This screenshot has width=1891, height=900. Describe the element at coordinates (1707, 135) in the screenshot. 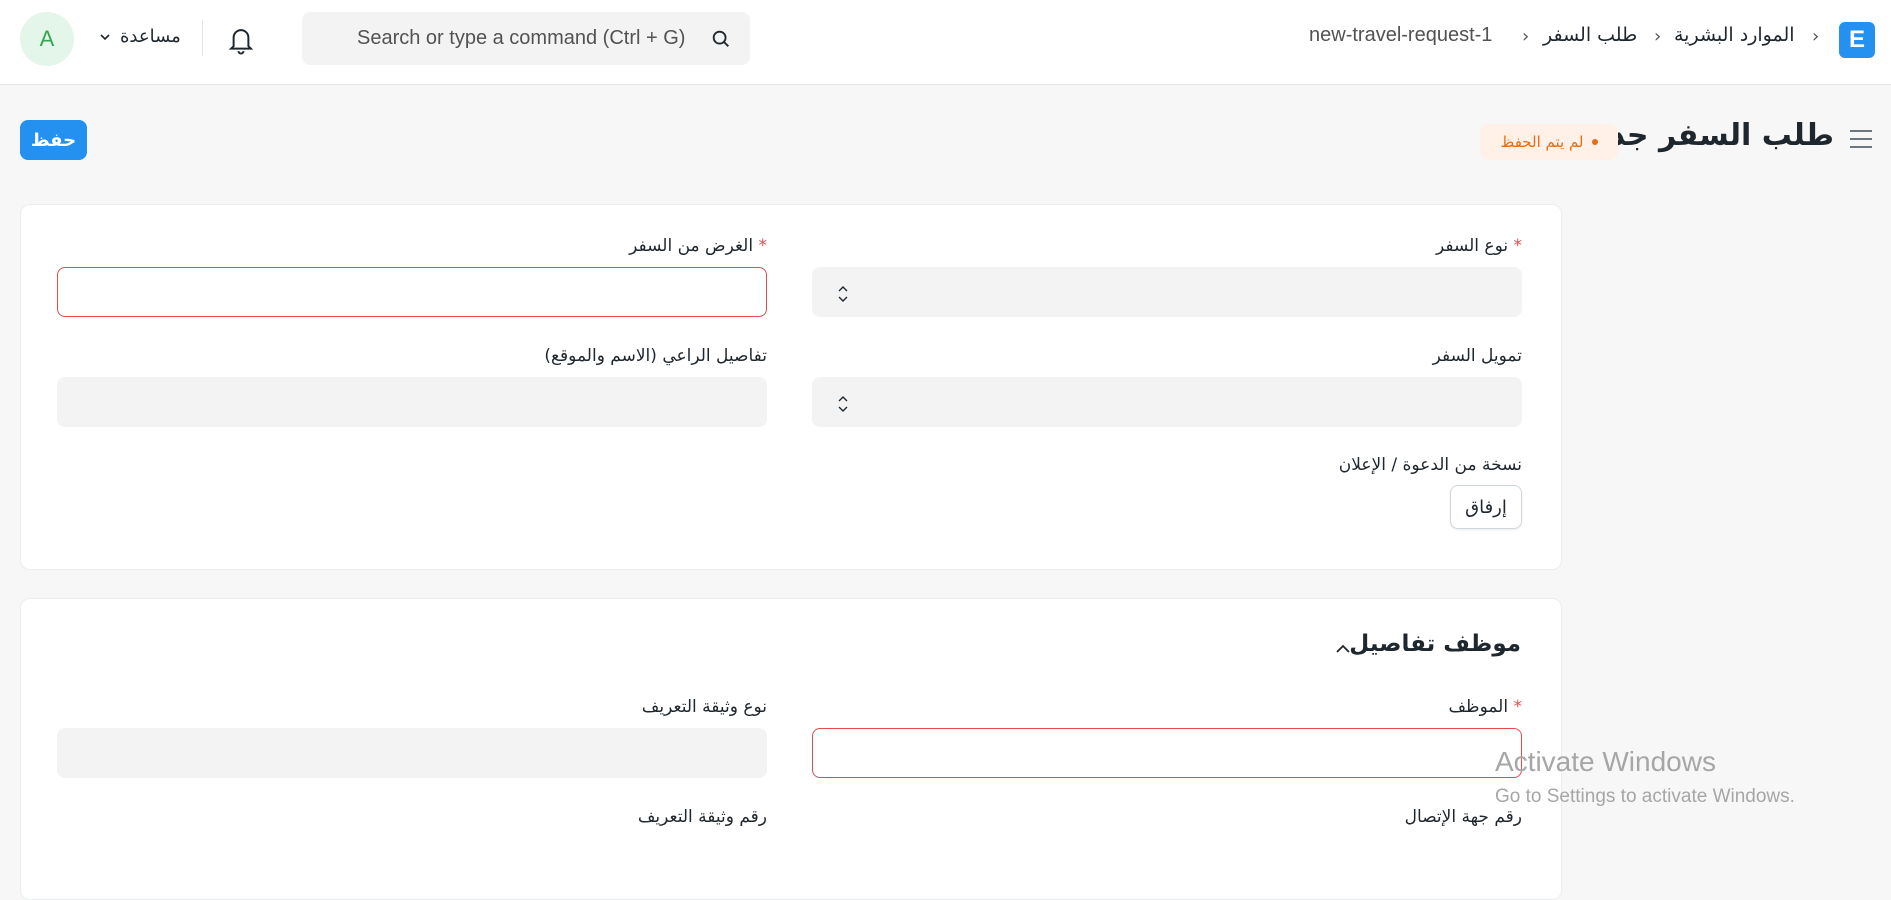

I see `page-title: طلب السفر جديد` at that location.